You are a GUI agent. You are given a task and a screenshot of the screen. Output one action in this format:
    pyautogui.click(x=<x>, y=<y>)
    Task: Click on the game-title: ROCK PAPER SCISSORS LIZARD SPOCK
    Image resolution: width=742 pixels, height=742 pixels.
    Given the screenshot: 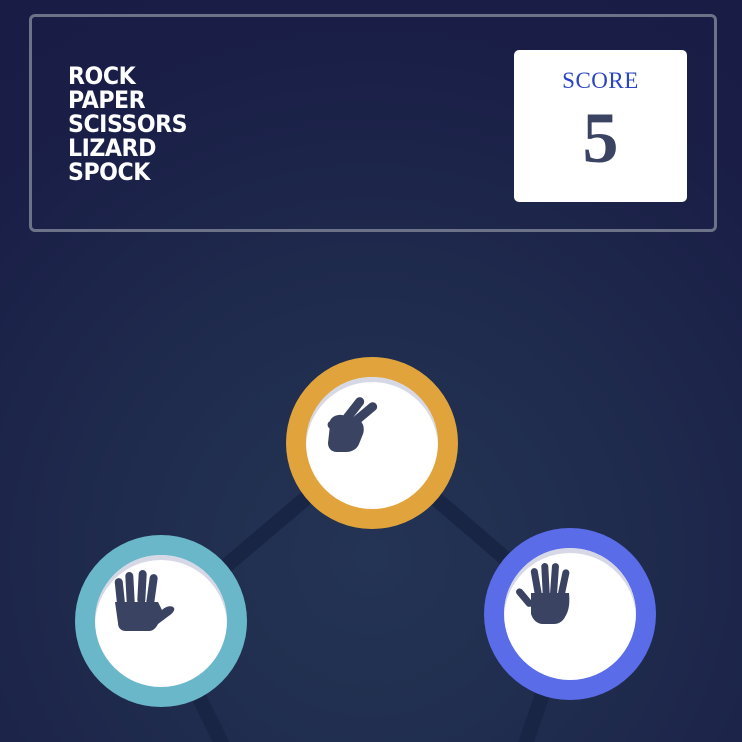 What is the action you would take?
    pyautogui.click(x=128, y=124)
    